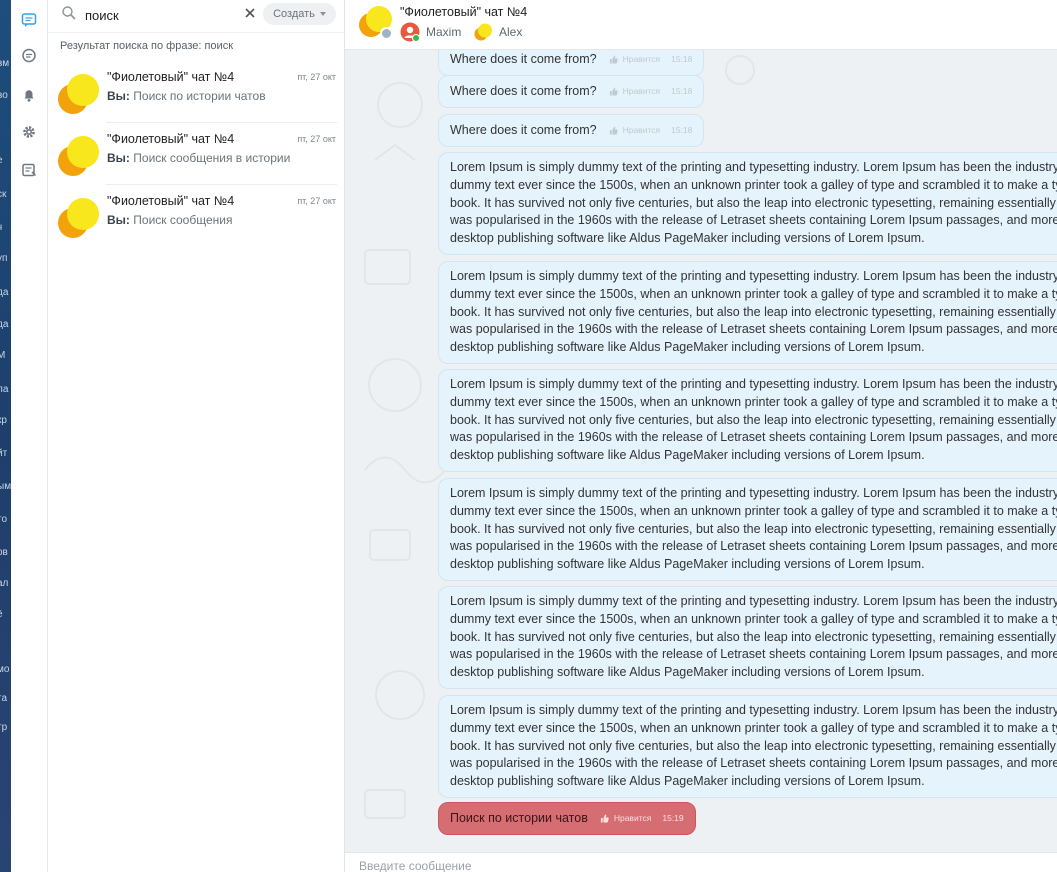 Image resolution: width=1057 pixels, height=872 pixels. I want to click on background-text-fragment: ск, so click(3, 194).